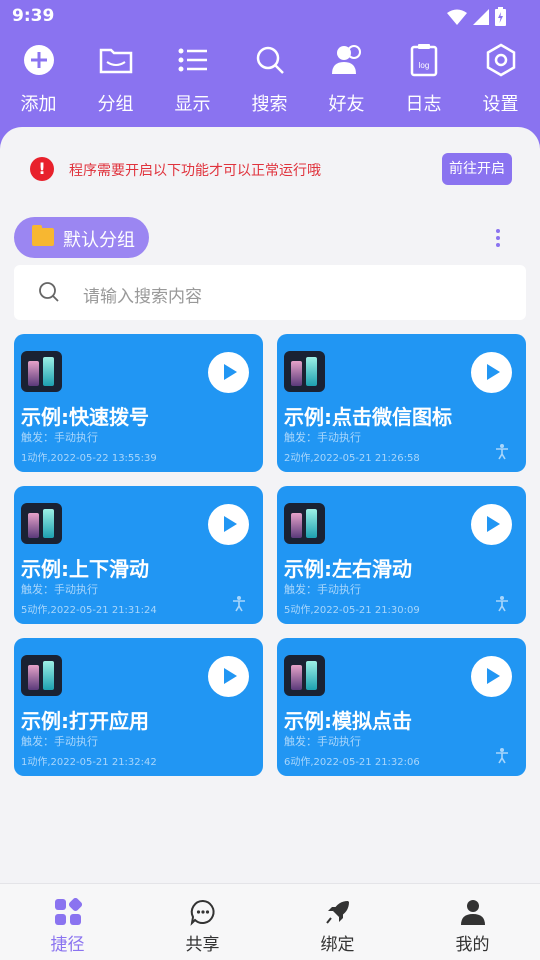 This screenshot has height=960, width=540. What do you see at coordinates (195, 171) in the screenshot?
I see `notice-text: 程序需要开启以下功能才可以正常运行哦` at bounding box center [195, 171].